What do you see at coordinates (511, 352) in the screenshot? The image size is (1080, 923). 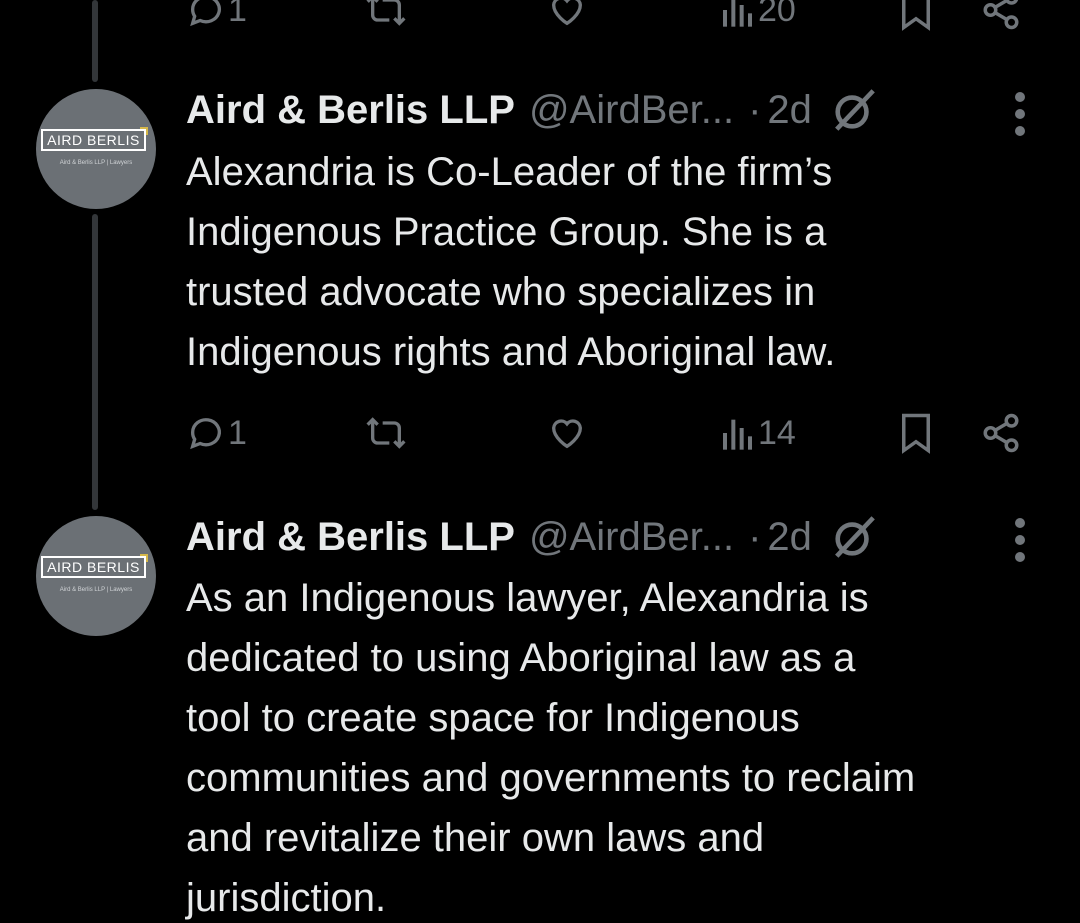 I see `tweet-text-line: Indigenous rights and Aboriginal law.` at bounding box center [511, 352].